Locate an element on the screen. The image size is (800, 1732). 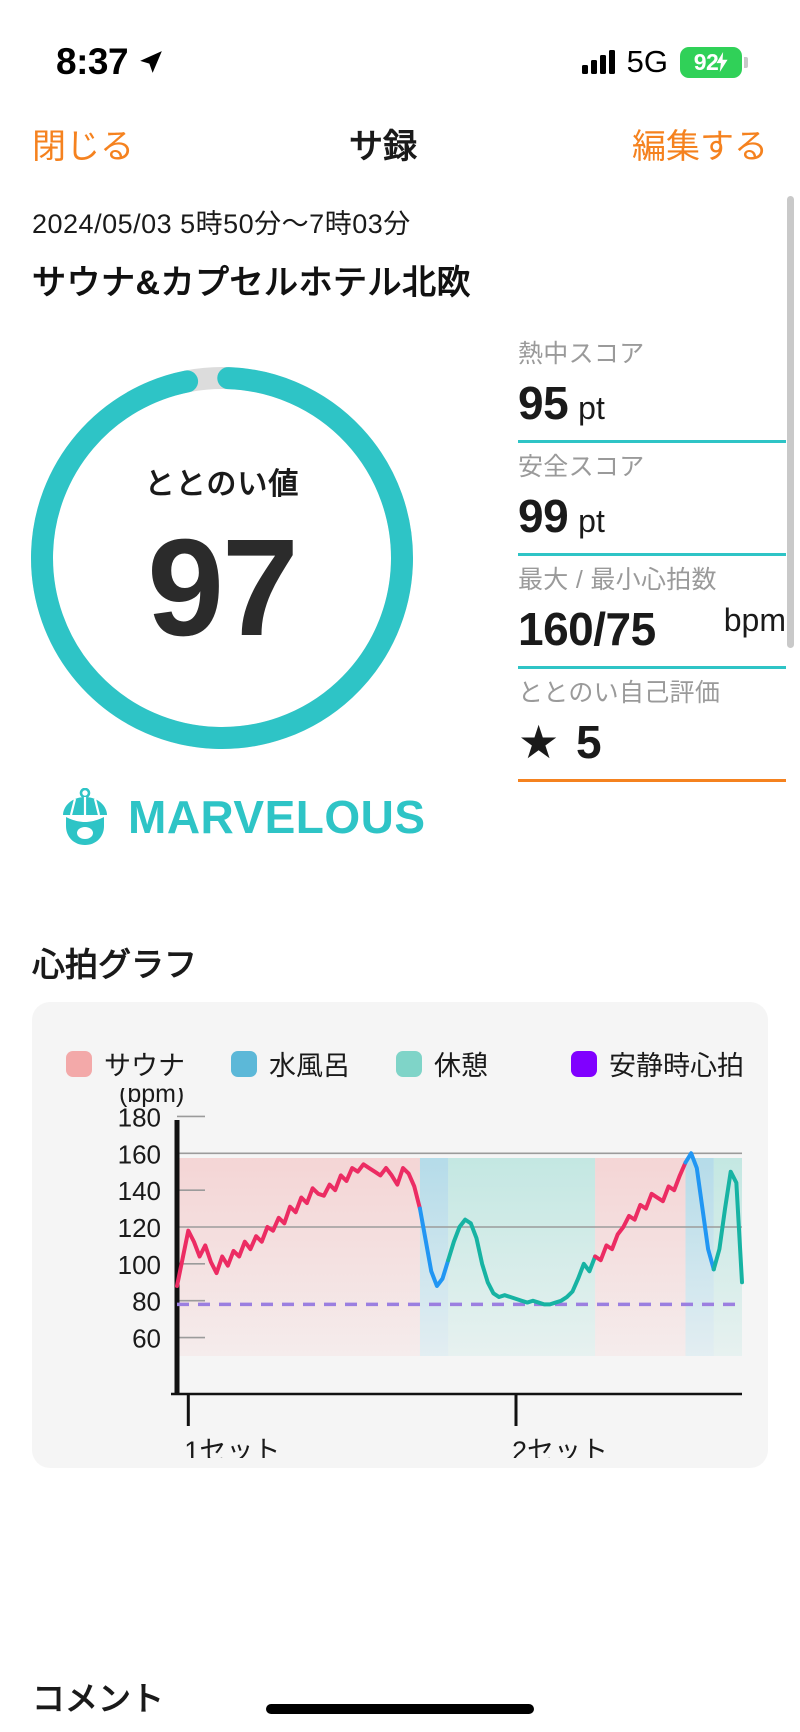
session-header: 2024/05/03 5時50分〜7時03分 サウナ&カプセルホテル北欧 is located at coordinates (400, 253).